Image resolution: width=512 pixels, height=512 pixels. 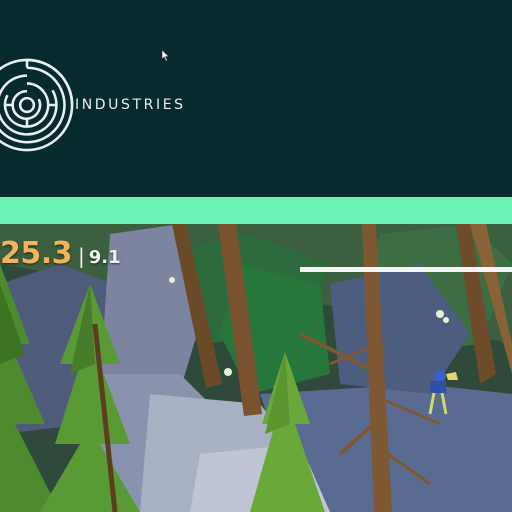 I want to click on progress-line, so click(x=406, y=269).